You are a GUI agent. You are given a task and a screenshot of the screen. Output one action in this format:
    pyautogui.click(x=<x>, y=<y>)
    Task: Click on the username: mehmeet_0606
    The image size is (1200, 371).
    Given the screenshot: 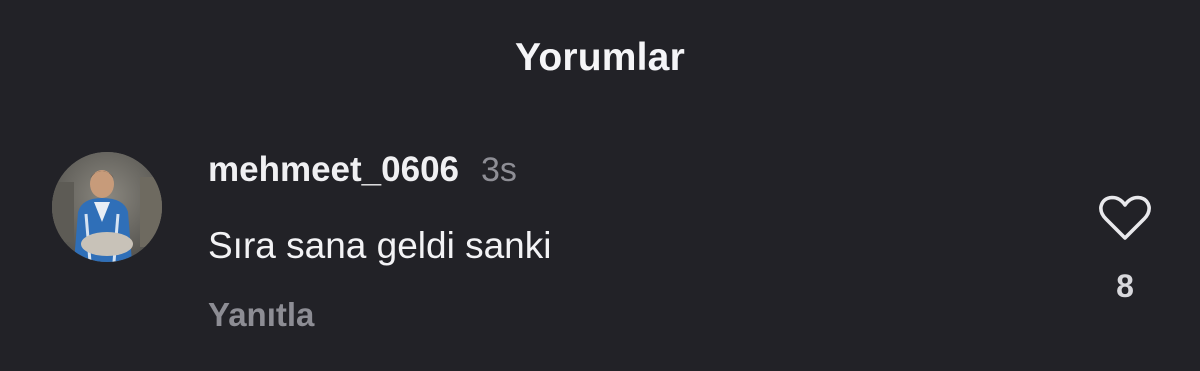 What is the action you would take?
    pyautogui.click(x=333, y=170)
    